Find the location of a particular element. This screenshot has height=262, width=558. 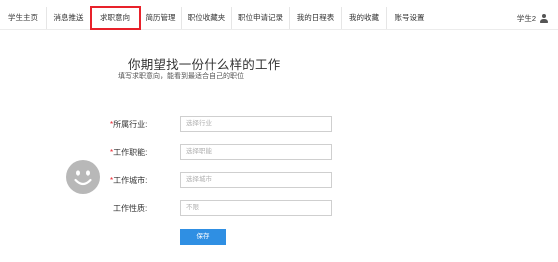

tab-resume-management: 简历管理 is located at coordinates (161, 18).